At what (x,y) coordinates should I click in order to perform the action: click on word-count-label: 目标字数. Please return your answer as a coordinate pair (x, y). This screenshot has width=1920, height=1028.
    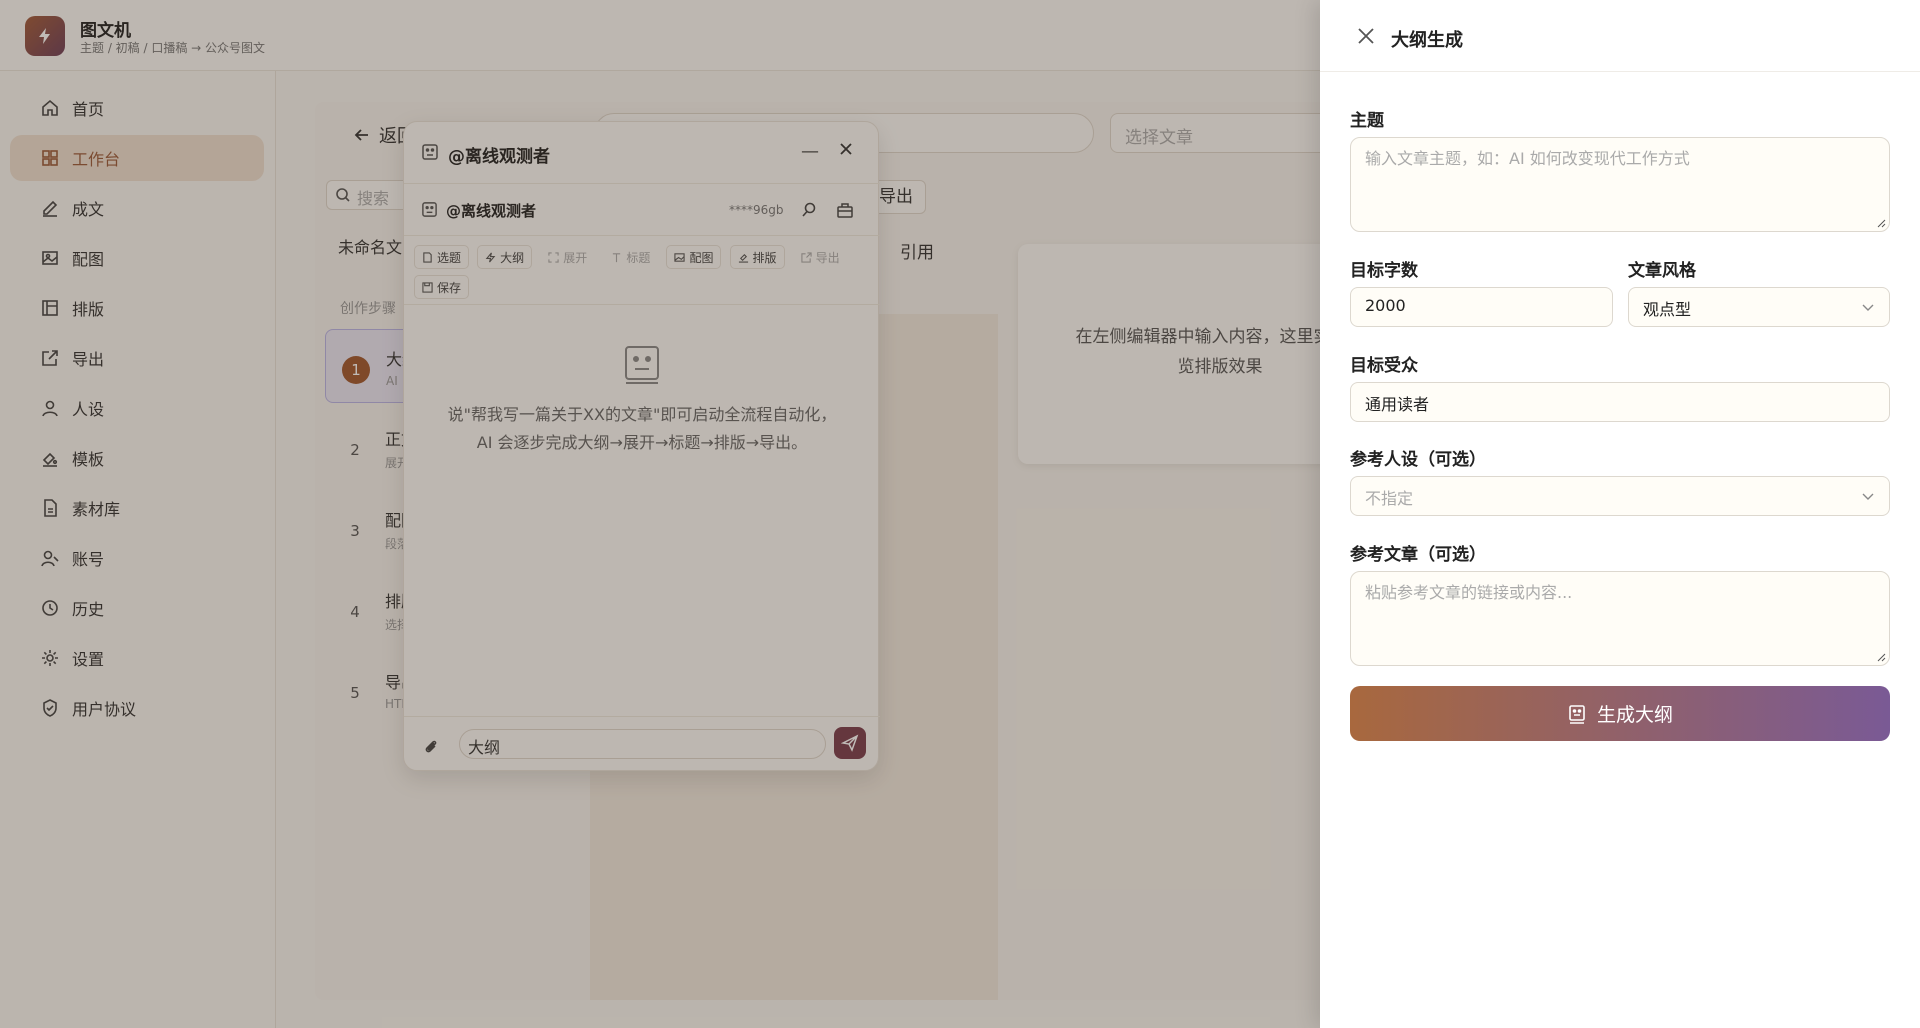
    Looking at the image, I should click on (1384, 271).